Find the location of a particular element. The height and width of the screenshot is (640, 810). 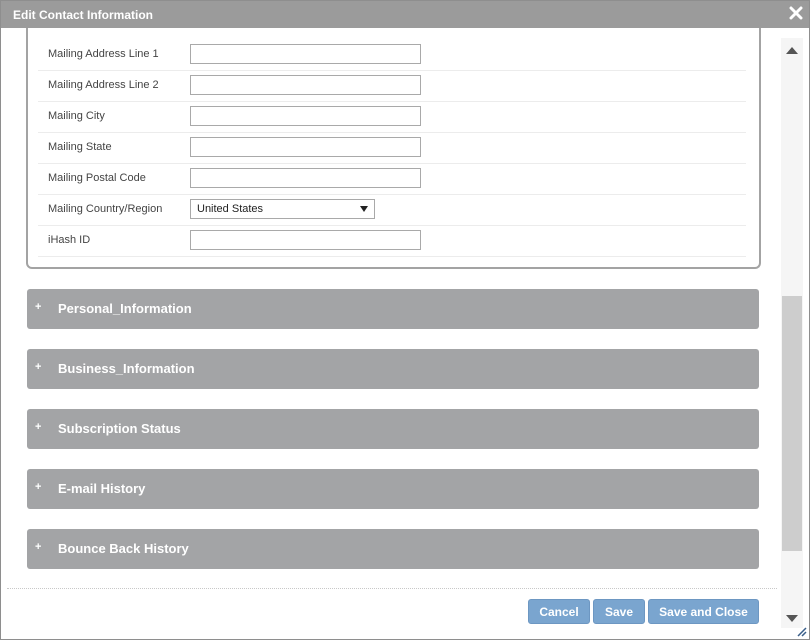

mailing-address-line-1-input is located at coordinates (305, 54).